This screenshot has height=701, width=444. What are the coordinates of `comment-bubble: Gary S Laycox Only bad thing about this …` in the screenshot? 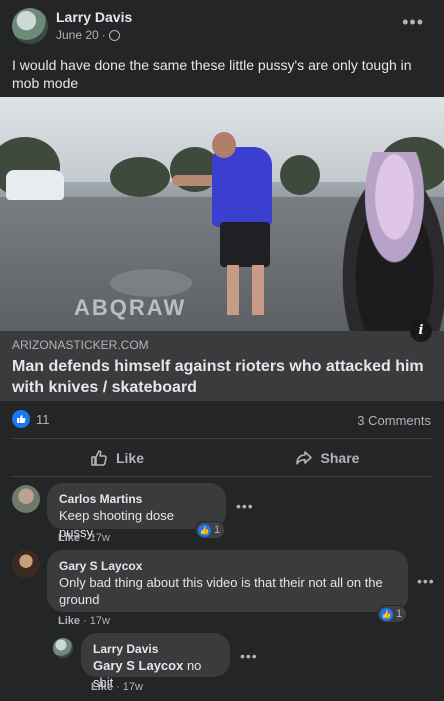 It's located at (227, 581).